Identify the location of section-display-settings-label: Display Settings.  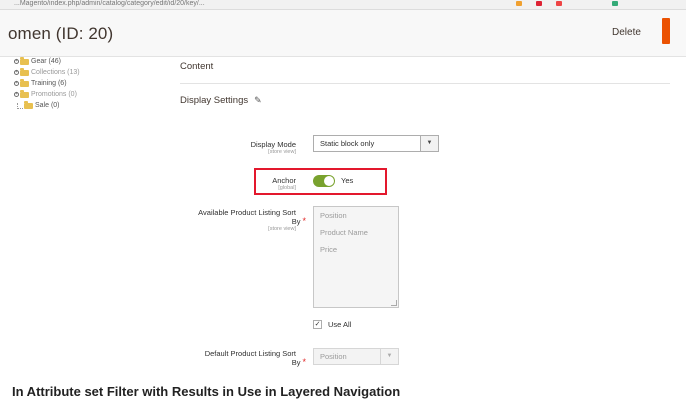
(214, 100).